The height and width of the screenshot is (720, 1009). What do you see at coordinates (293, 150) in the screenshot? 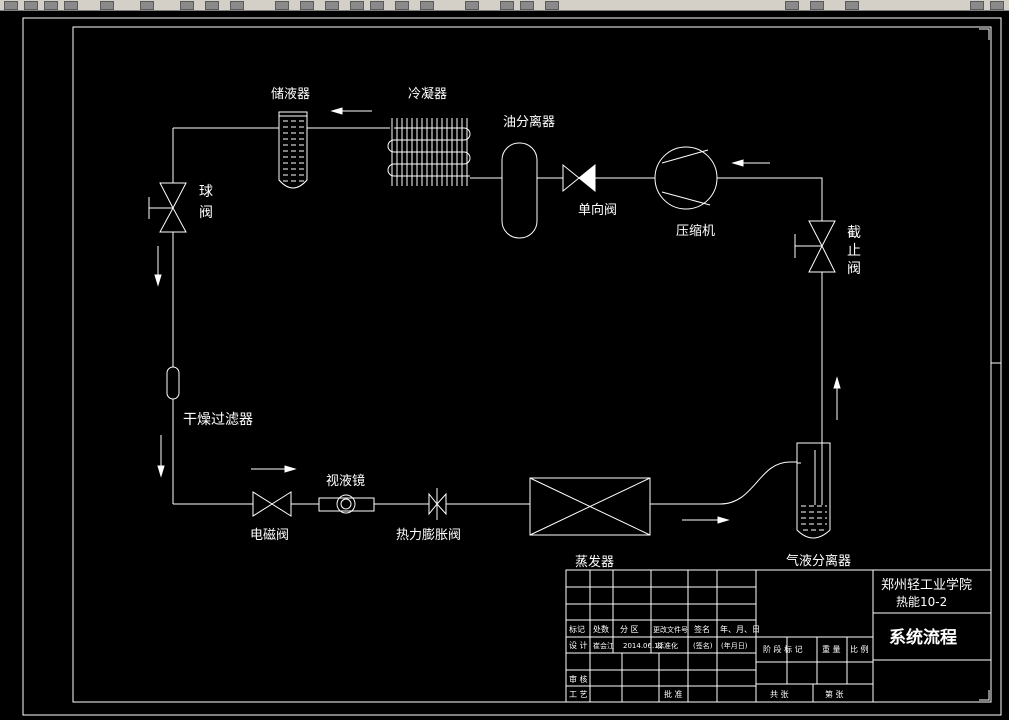
I see `receiver-vessel` at bounding box center [293, 150].